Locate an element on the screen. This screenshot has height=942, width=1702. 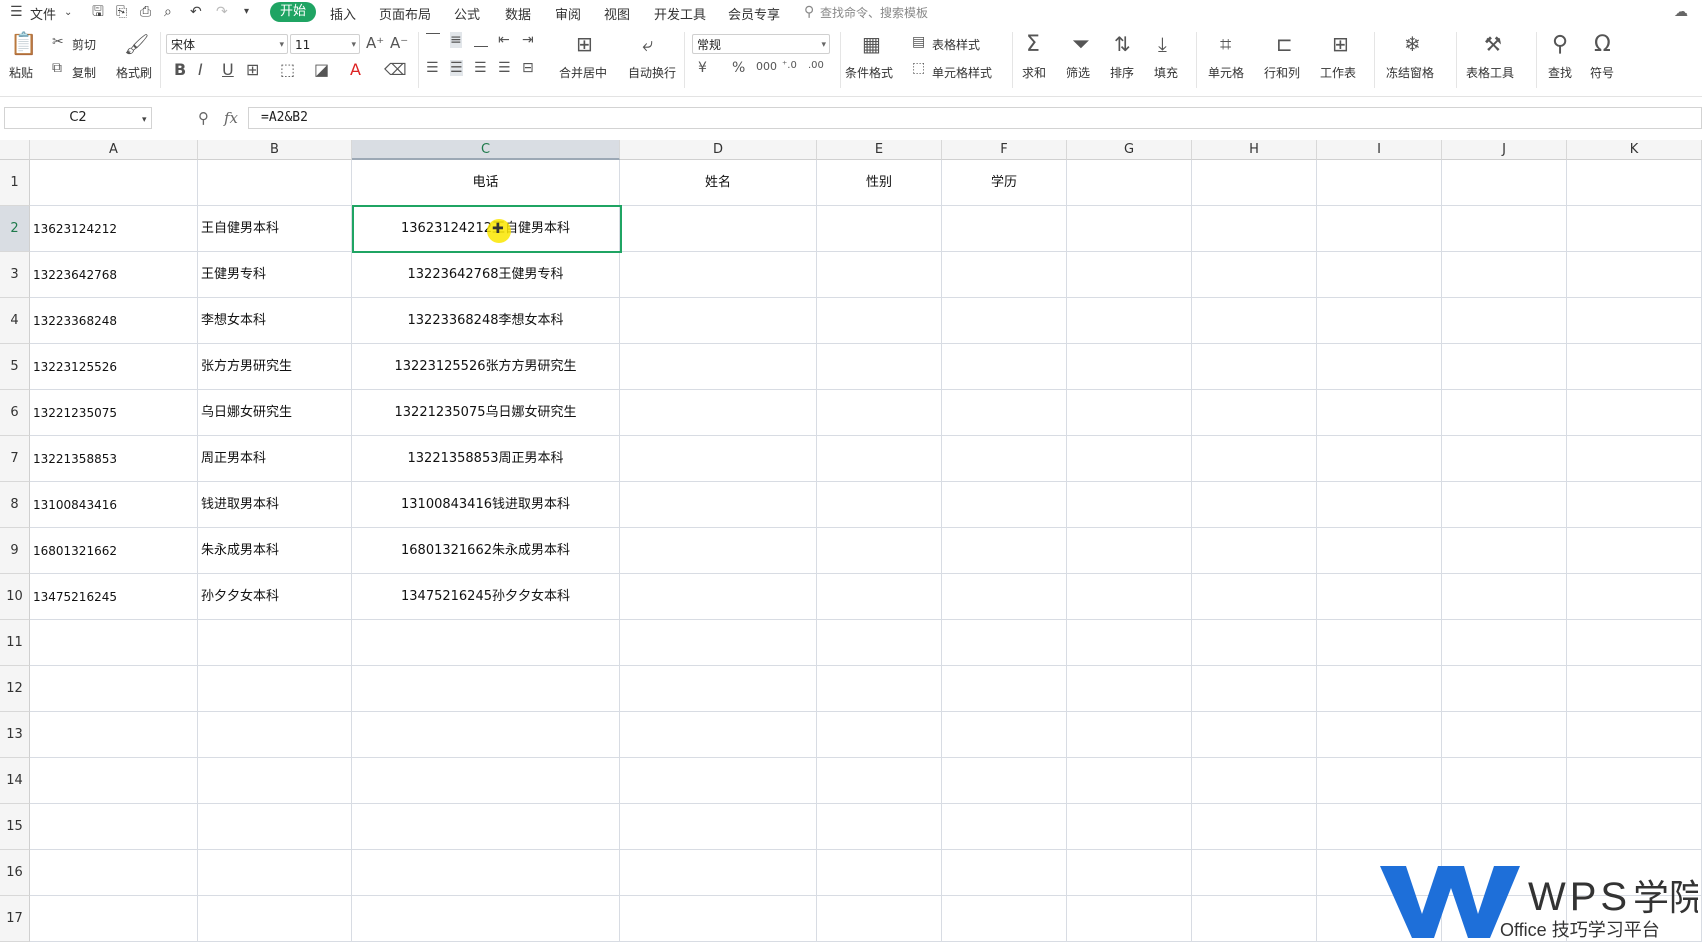
cell-k4 is located at coordinates (1634, 321).